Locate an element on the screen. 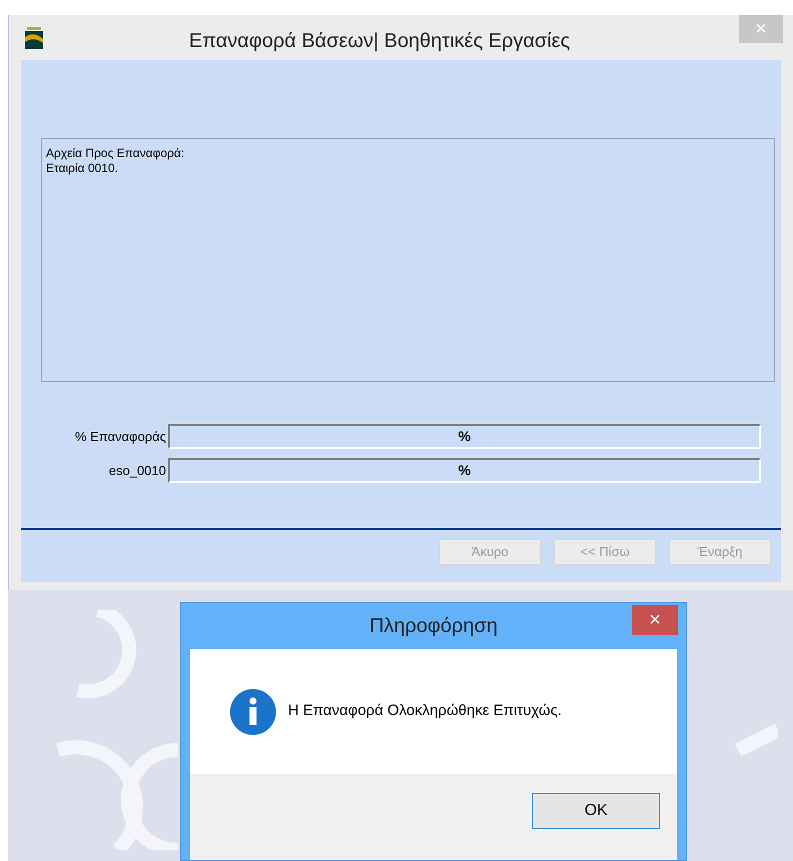  files-line: Αρχεία Προς Επαναφορά: is located at coordinates (116, 153).